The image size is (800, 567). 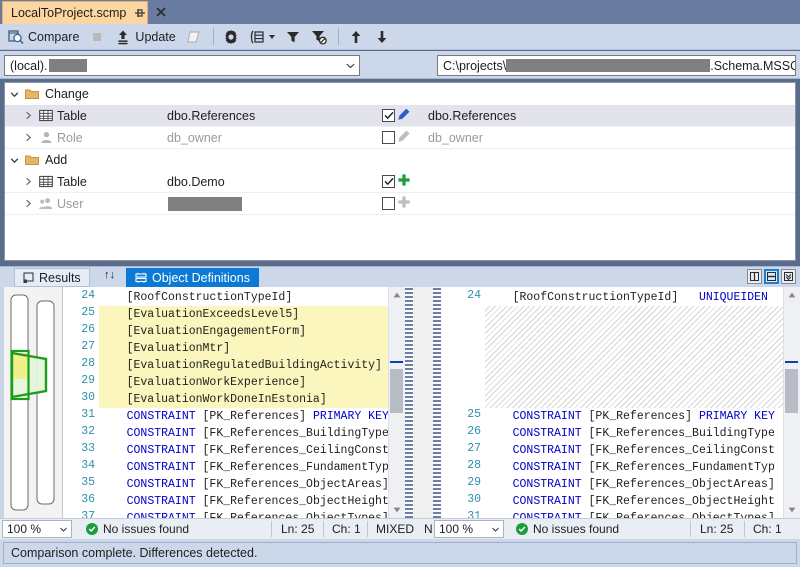 I want to click on clear-filter-button, so click(x=319, y=37).